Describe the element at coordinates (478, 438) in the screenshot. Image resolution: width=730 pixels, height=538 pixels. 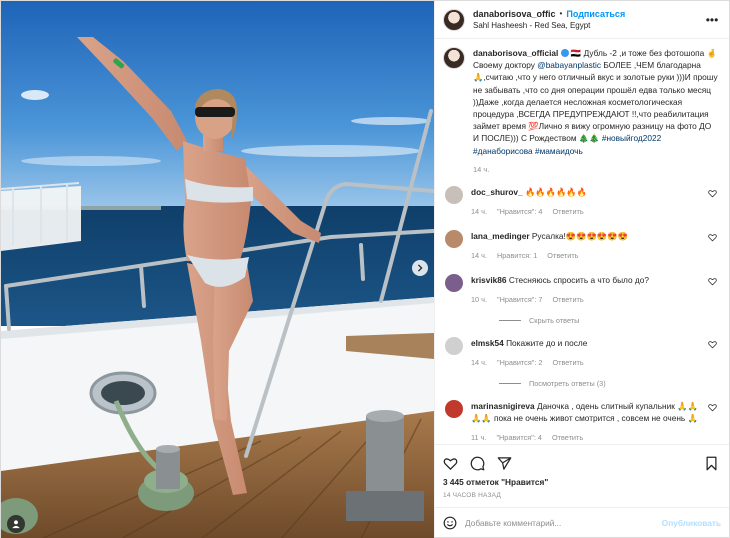
I see `comment-time: 11 ч.` at that location.